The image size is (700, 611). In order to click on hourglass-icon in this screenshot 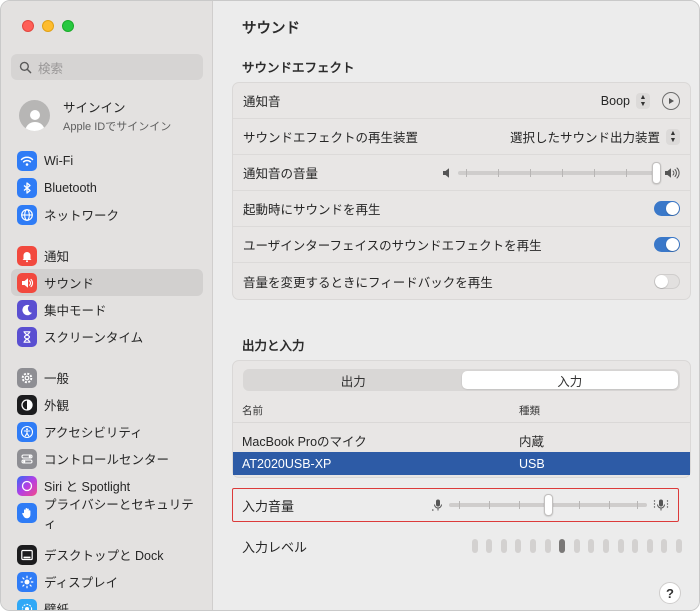, I will do `click(27, 336)`.